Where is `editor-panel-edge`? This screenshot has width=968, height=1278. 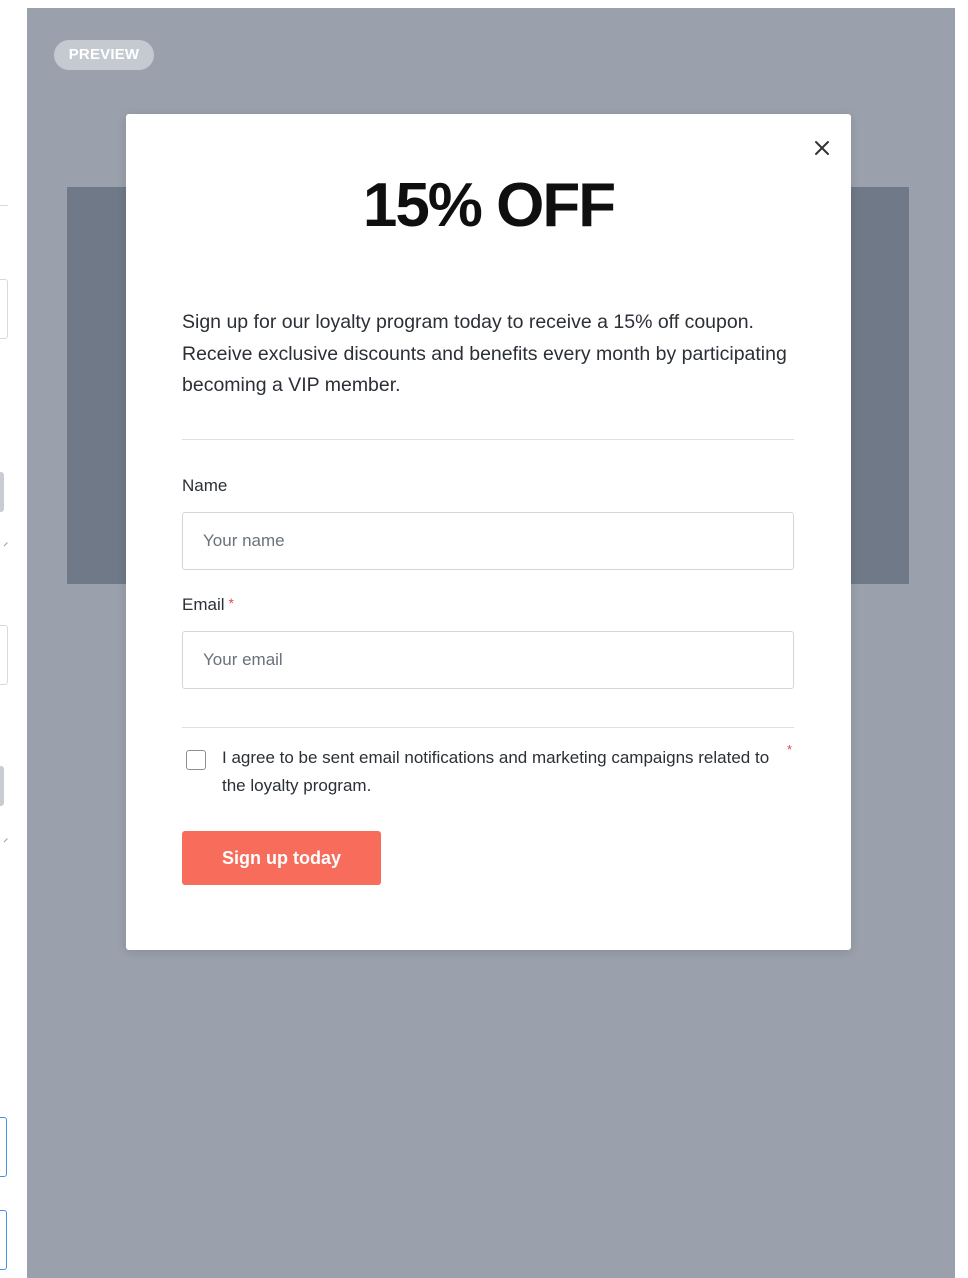
editor-panel-edge is located at coordinates (13, 639).